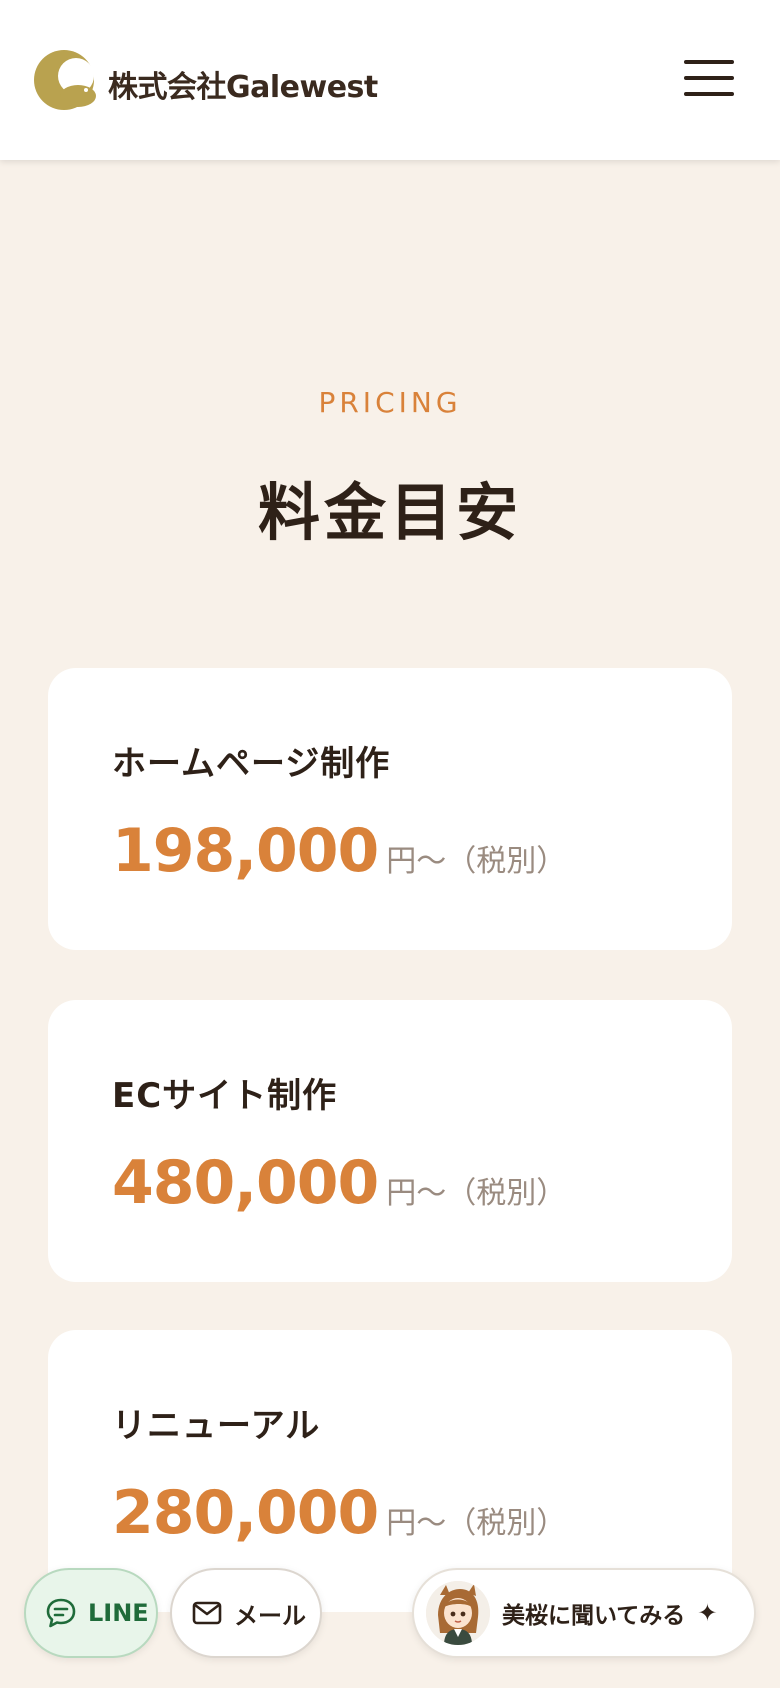  Describe the element at coordinates (594, 1616) in the screenshot. I see `ask-assistant-label: 美桜に聞いてみる` at that location.